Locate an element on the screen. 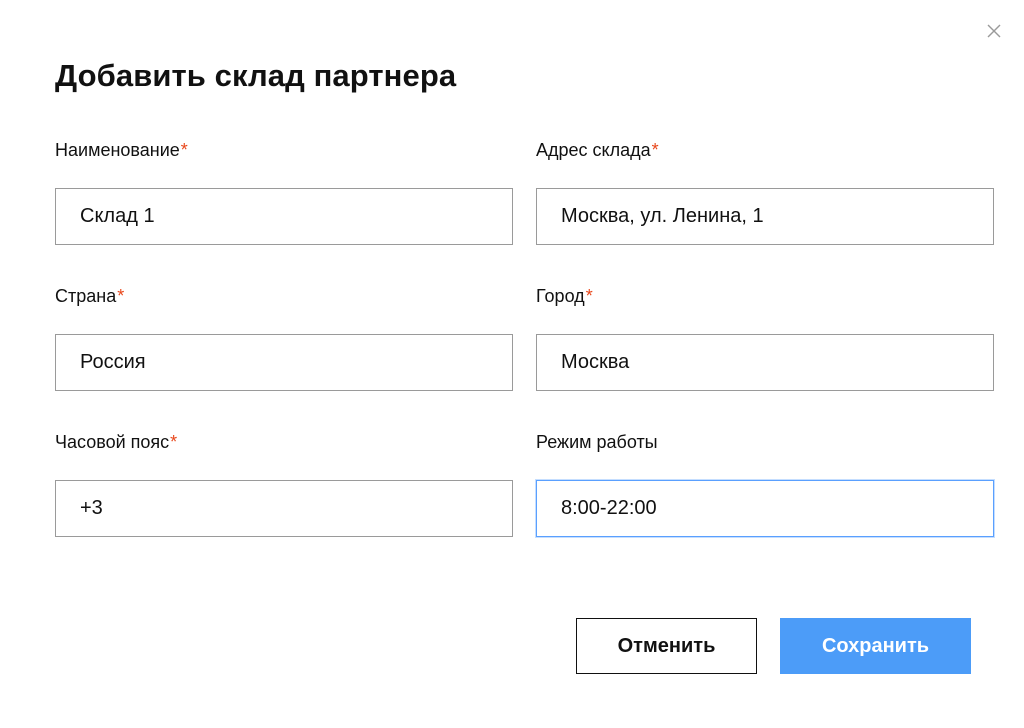 This screenshot has height=728, width=1024. name-label: Наименование* is located at coordinates (284, 150).